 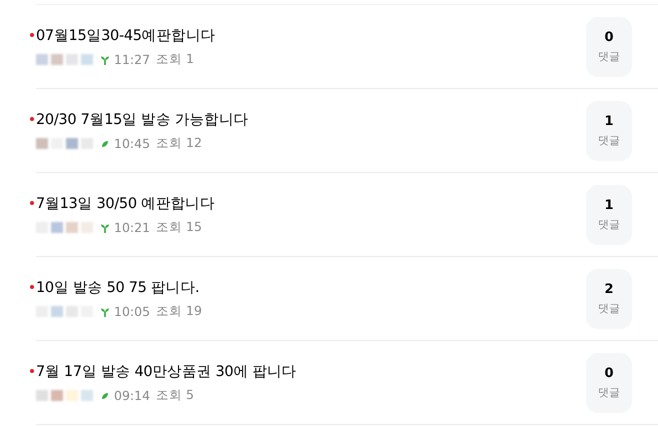 What do you see at coordinates (132, 227) in the screenshot?
I see `post-time: 10:21` at bounding box center [132, 227].